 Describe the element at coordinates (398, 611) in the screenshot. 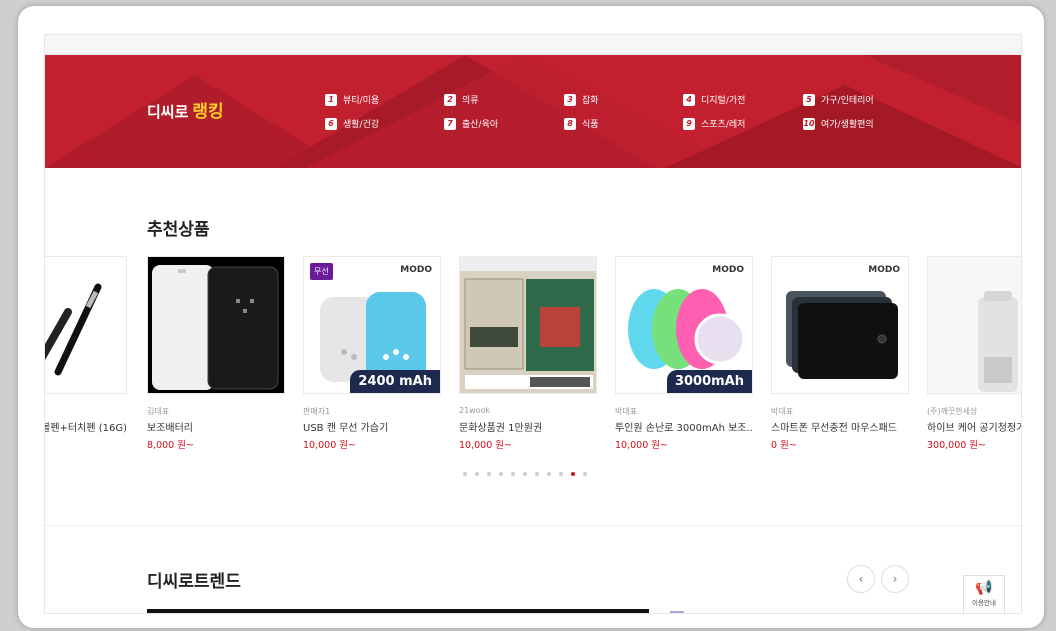

I see `trend-banner-image` at that location.